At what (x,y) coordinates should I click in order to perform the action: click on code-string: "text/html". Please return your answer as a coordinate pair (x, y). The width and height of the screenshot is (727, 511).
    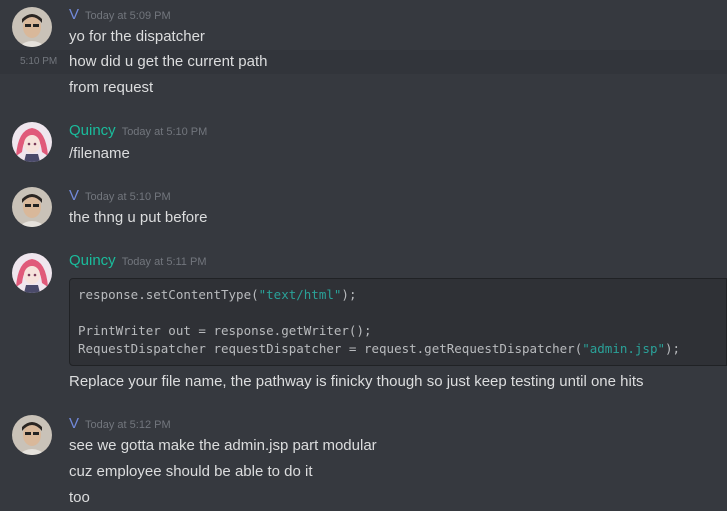
    Looking at the image, I should click on (300, 294).